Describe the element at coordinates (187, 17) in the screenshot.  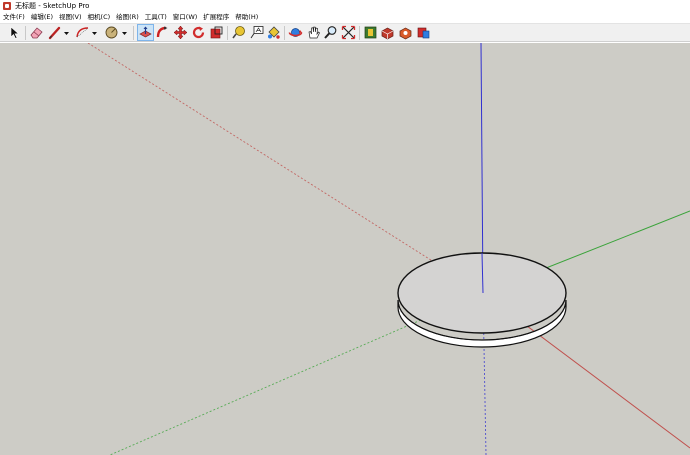
I see `menu-window: 窗口(W)` at that location.